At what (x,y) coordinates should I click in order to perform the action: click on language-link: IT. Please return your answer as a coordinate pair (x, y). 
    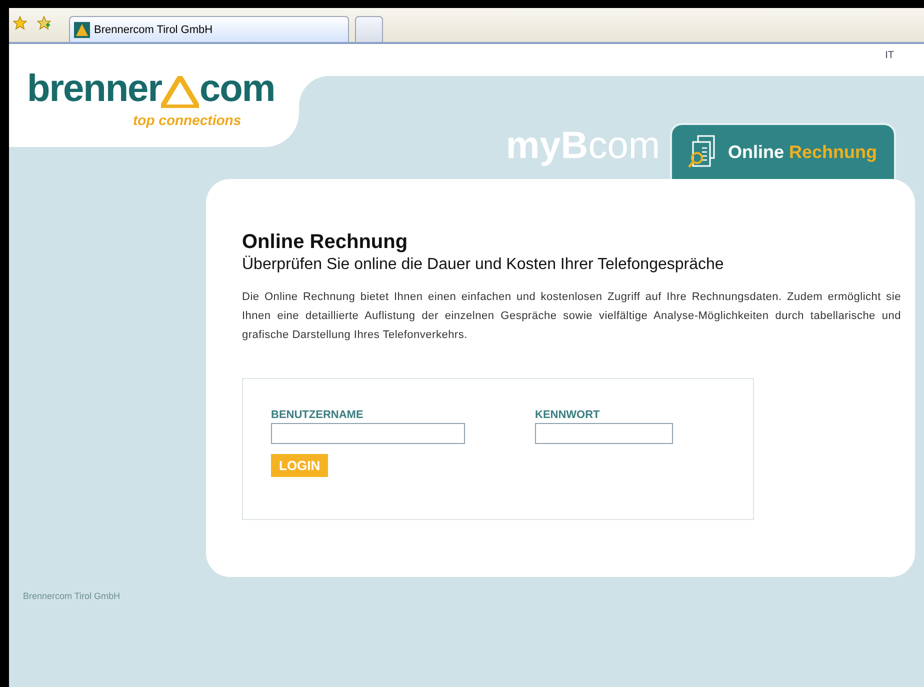
    Looking at the image, I should click on (889, 56).